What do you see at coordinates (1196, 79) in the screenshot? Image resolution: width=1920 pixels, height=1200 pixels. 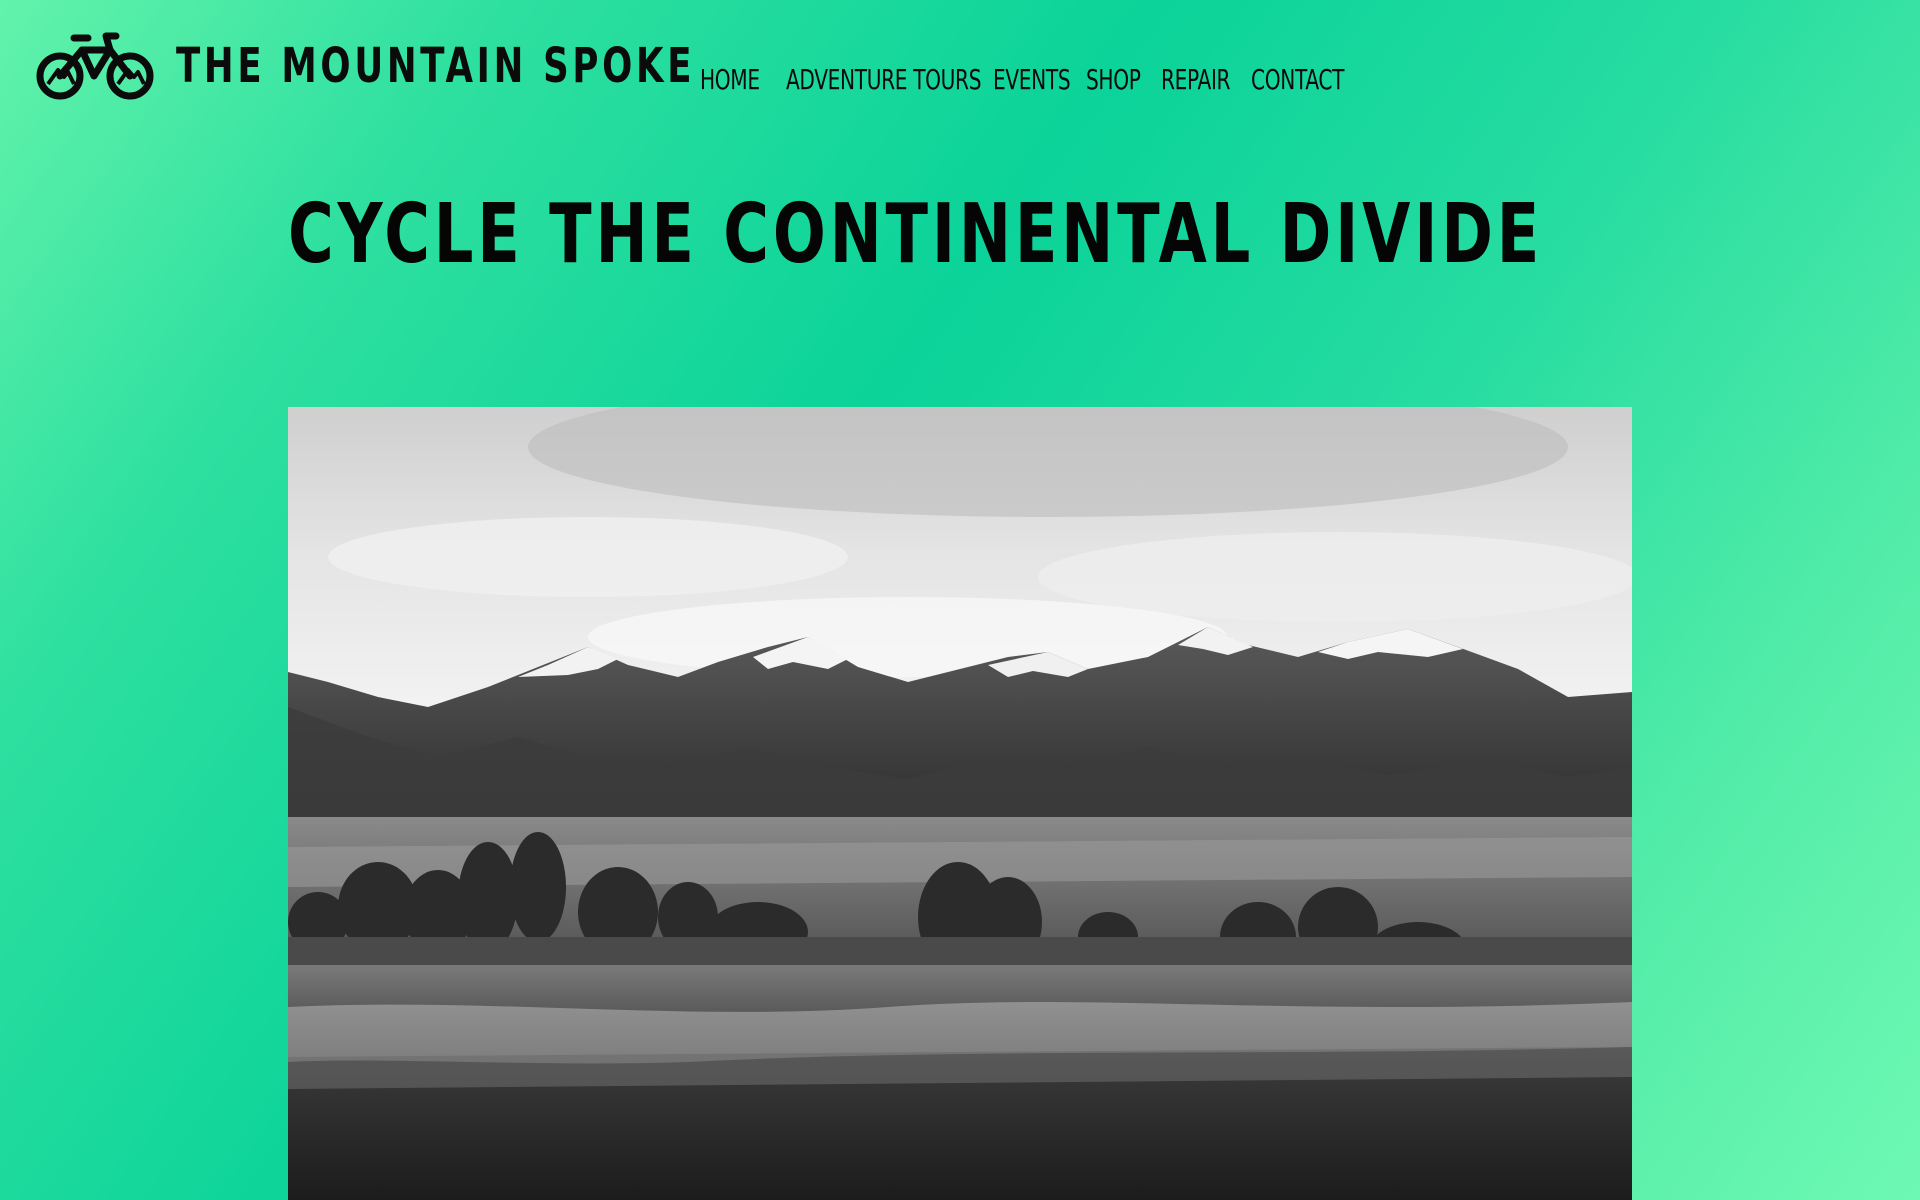 I see `nav-repair: REPAIR` at bounding box center [1196, 79].